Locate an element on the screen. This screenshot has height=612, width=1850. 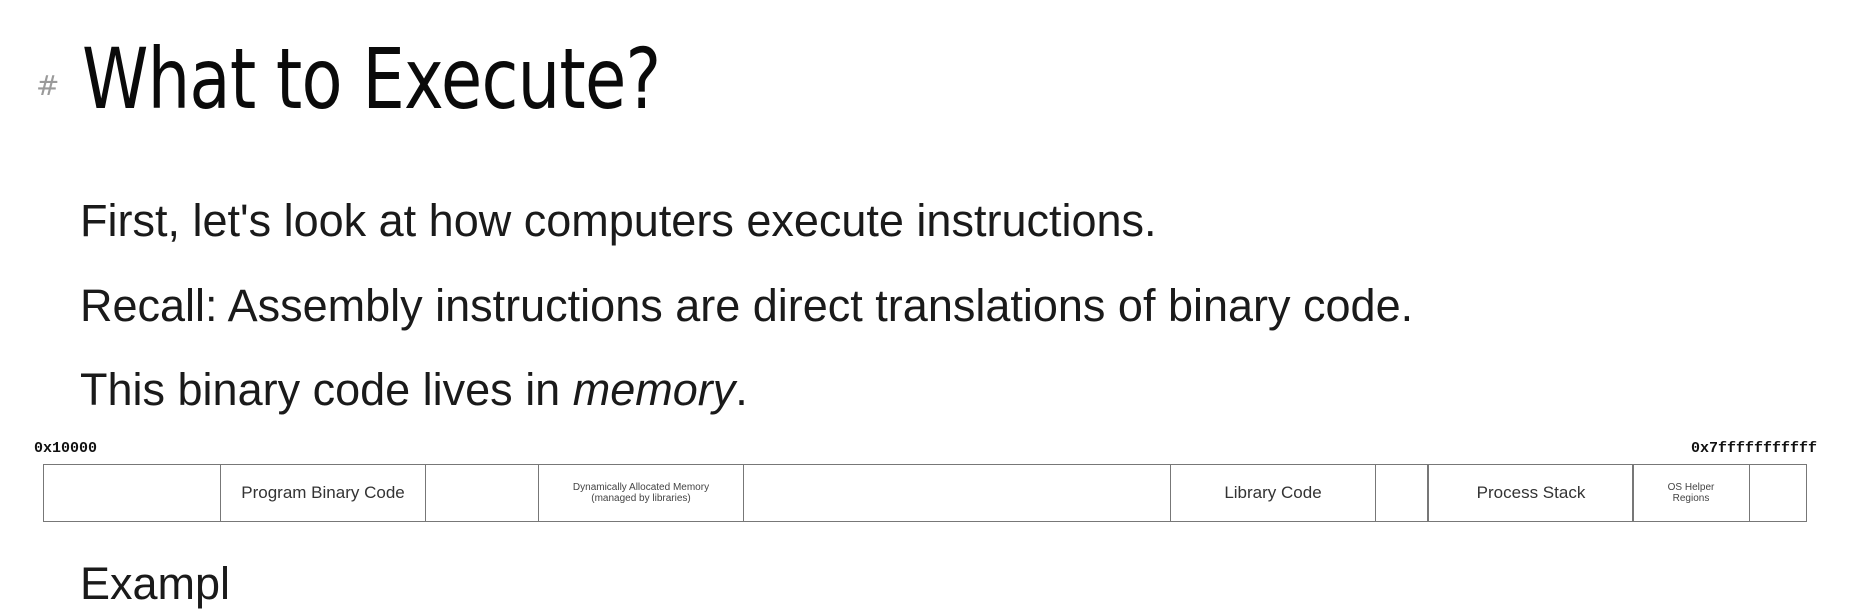
segment-label-line: Dynamically Allocated Memory is located at coordinates (641, 487).